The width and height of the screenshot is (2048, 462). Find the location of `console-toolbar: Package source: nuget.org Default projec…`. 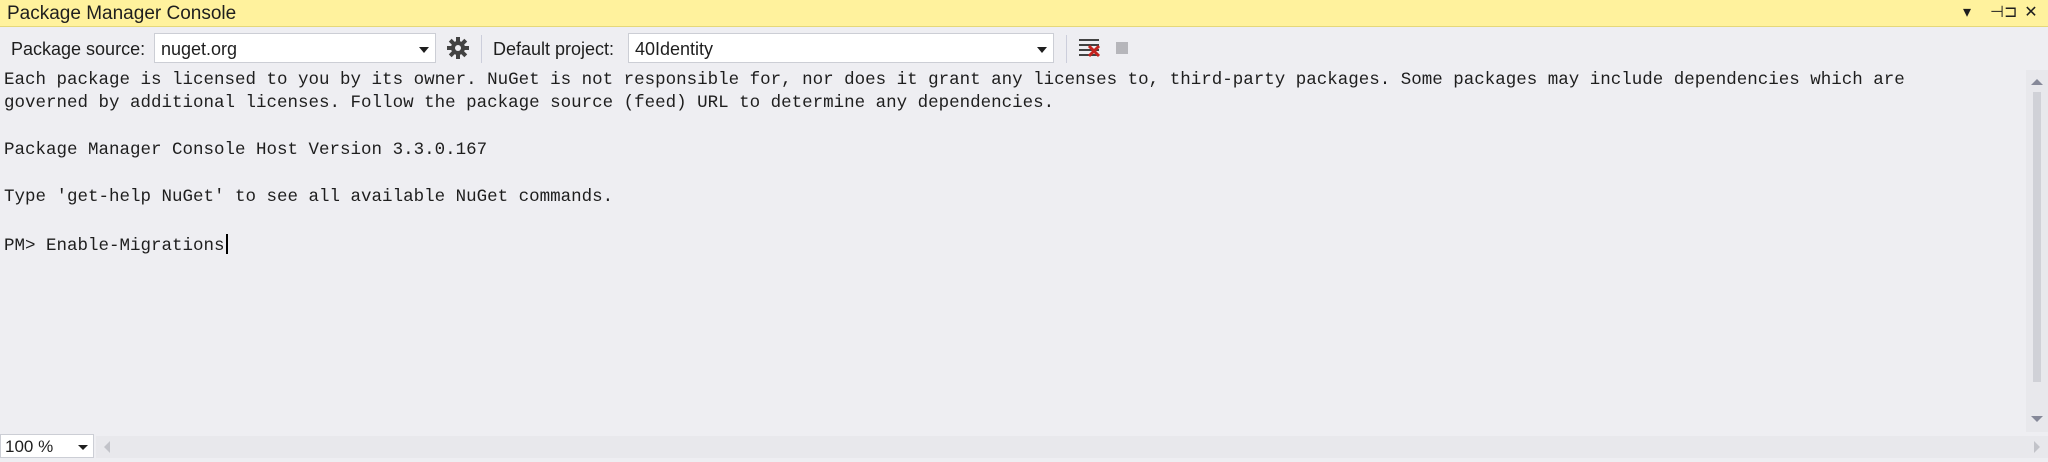

console-toolbar: Package source: nuget.org Default projec… is located at coordinates (1024, 49).